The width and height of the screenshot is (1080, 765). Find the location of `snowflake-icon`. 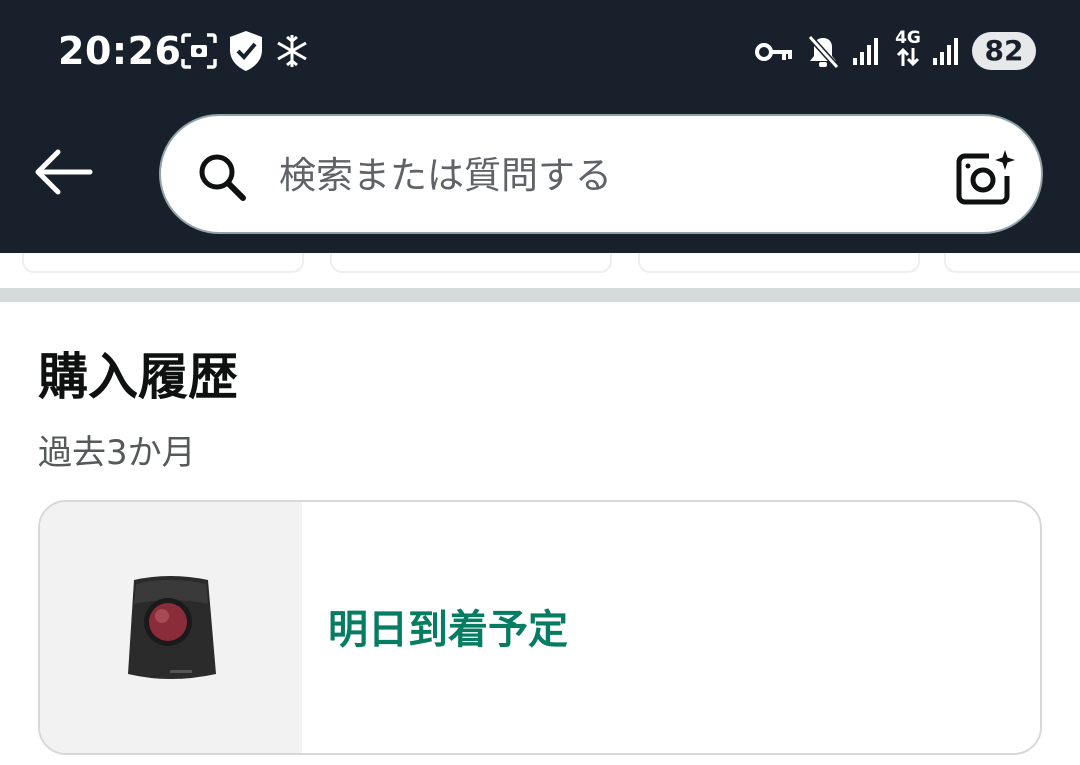

snowflake-icon is located at coordinates (292, 53).